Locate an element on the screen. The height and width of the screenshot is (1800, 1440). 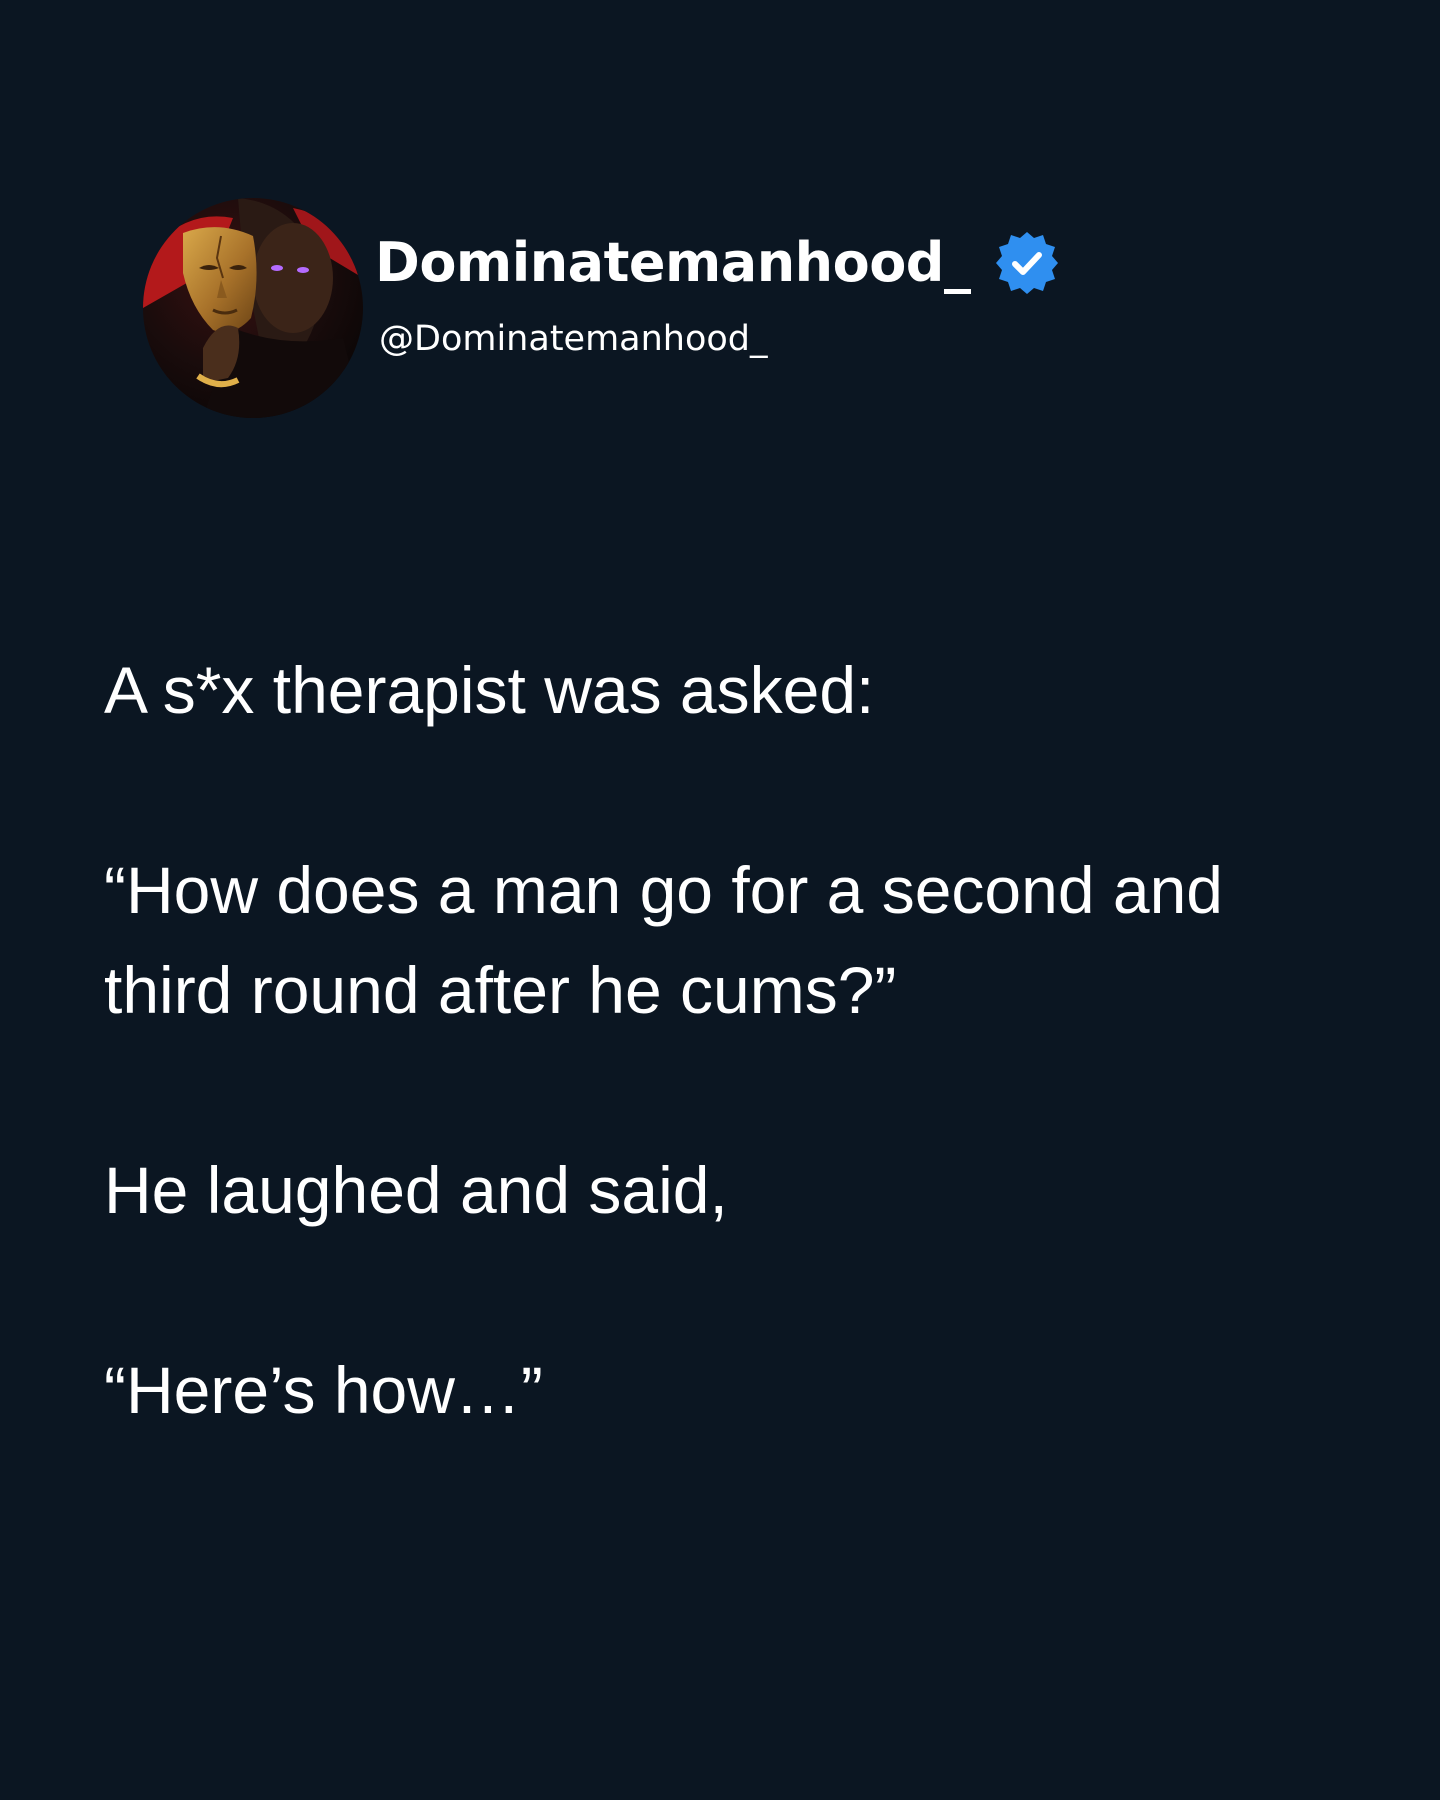
name-row: Dominatemanhood_ is located at coordinates (717, 263).